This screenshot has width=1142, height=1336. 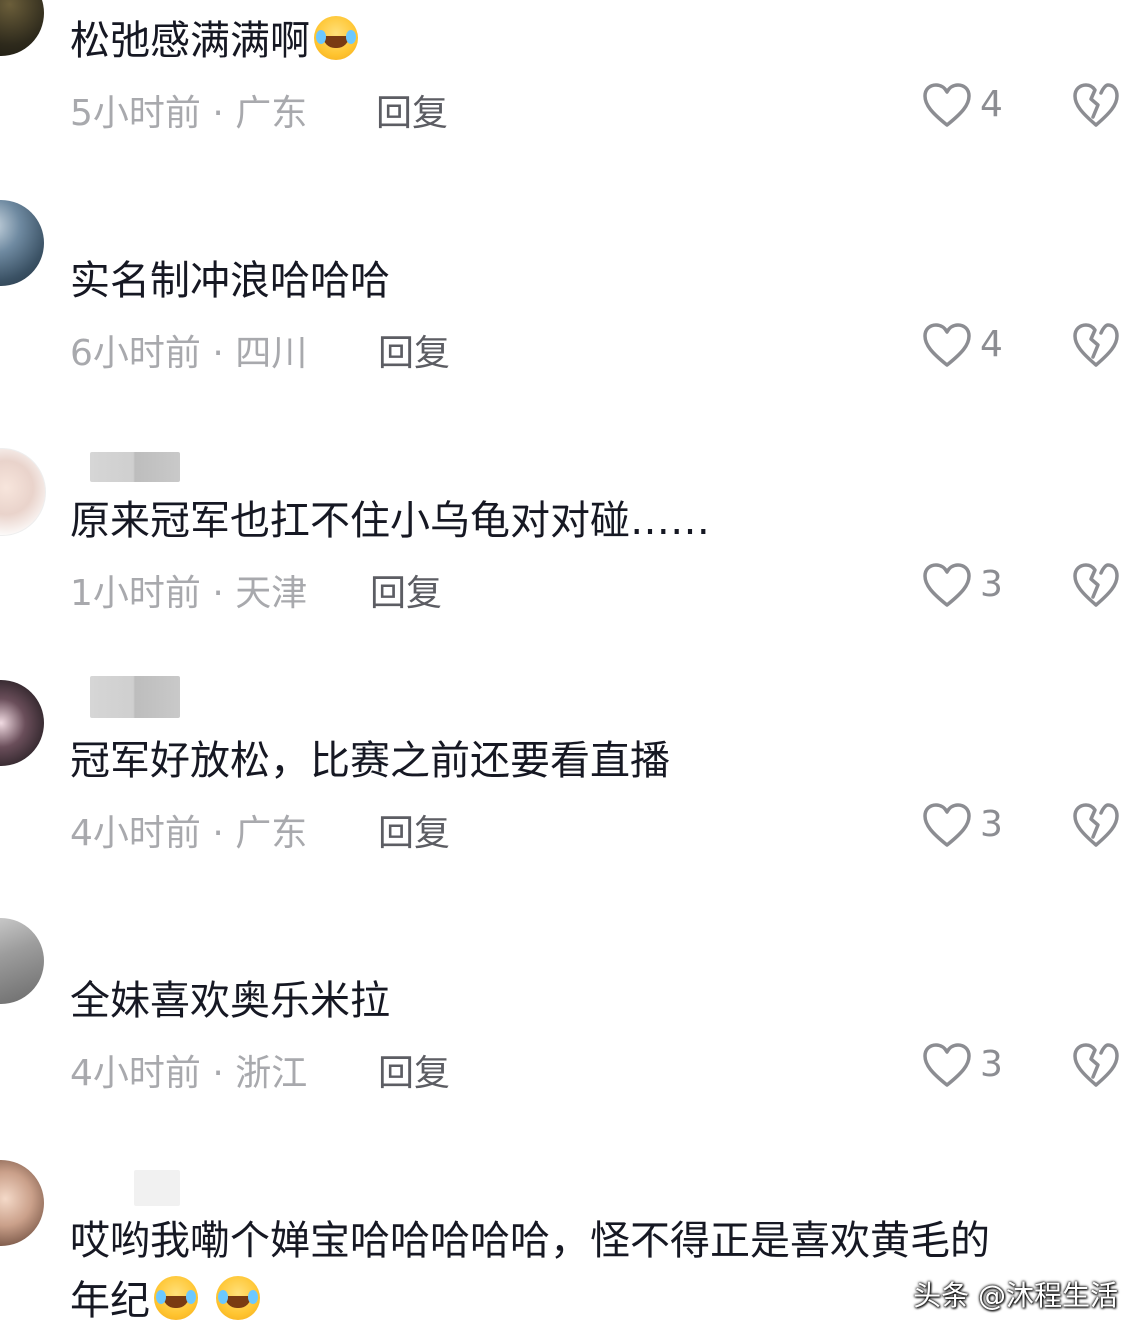 I want to click on comment-text-line2: 年纪, so click(x=165, y=1301).